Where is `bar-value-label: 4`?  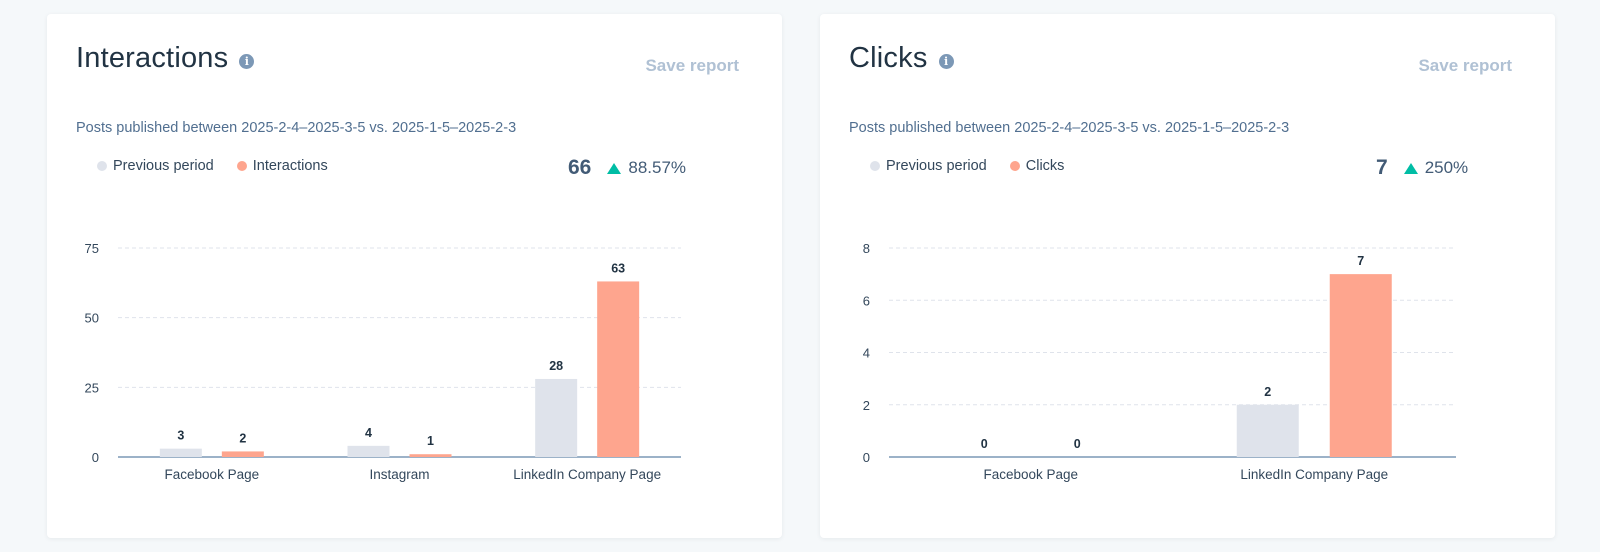
bar-value-label: 4 is located at coordinates (368, 433).